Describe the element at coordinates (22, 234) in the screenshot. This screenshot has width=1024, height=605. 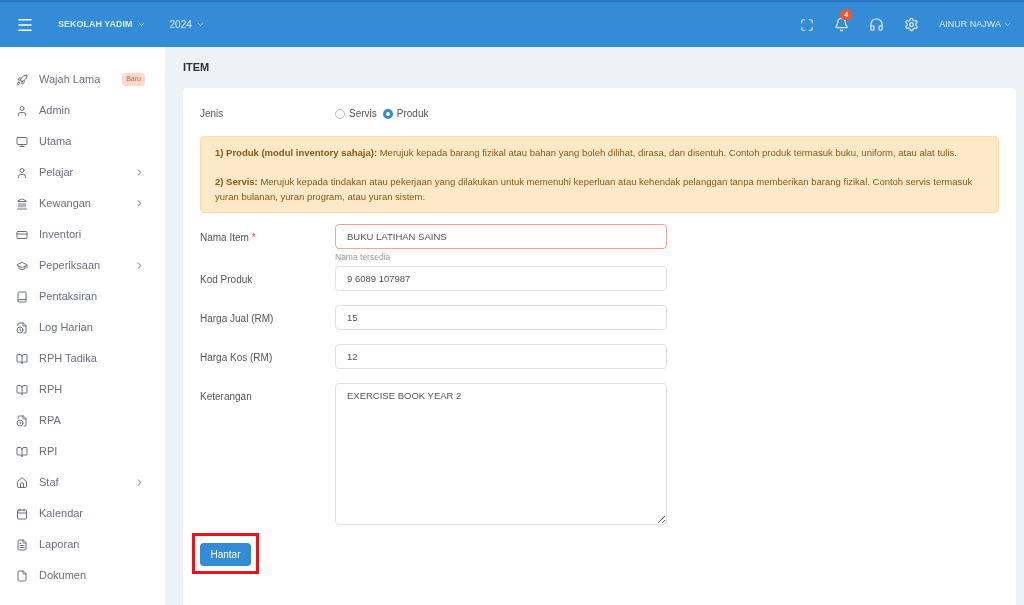
I see `card-icon` at that location.